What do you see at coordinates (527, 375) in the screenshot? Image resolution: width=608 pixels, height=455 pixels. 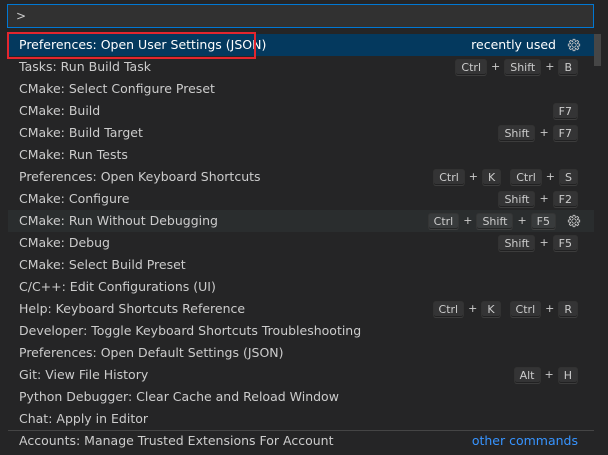 I see `keybinding-key: Alt` at bounding box center [527, 375].